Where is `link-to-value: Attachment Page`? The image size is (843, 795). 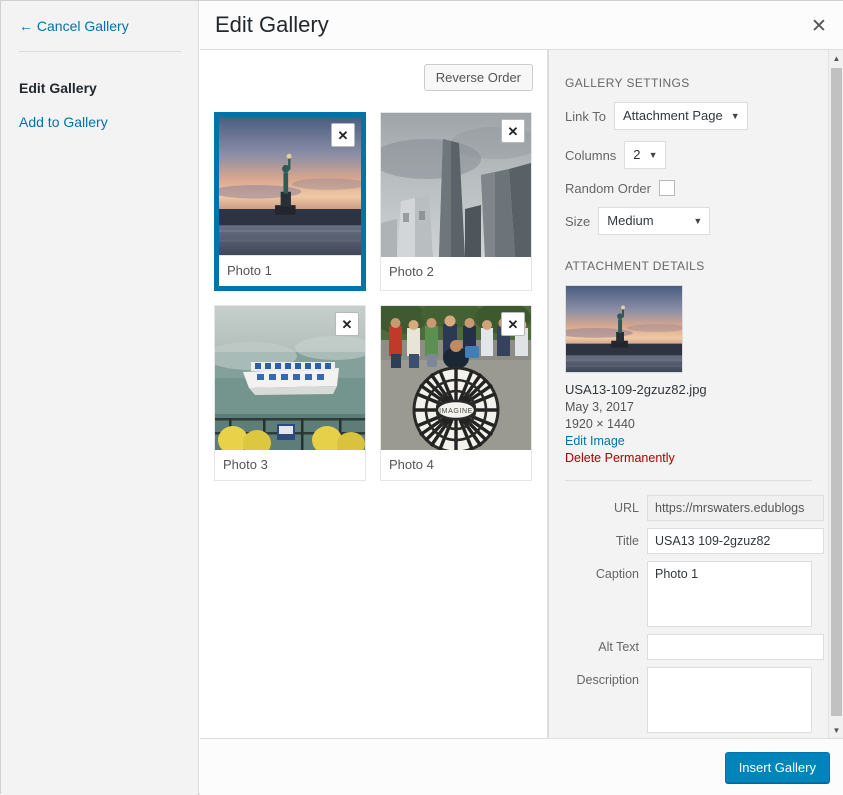
link-to-value: Attachment Page is located at coordinates (672, 115).